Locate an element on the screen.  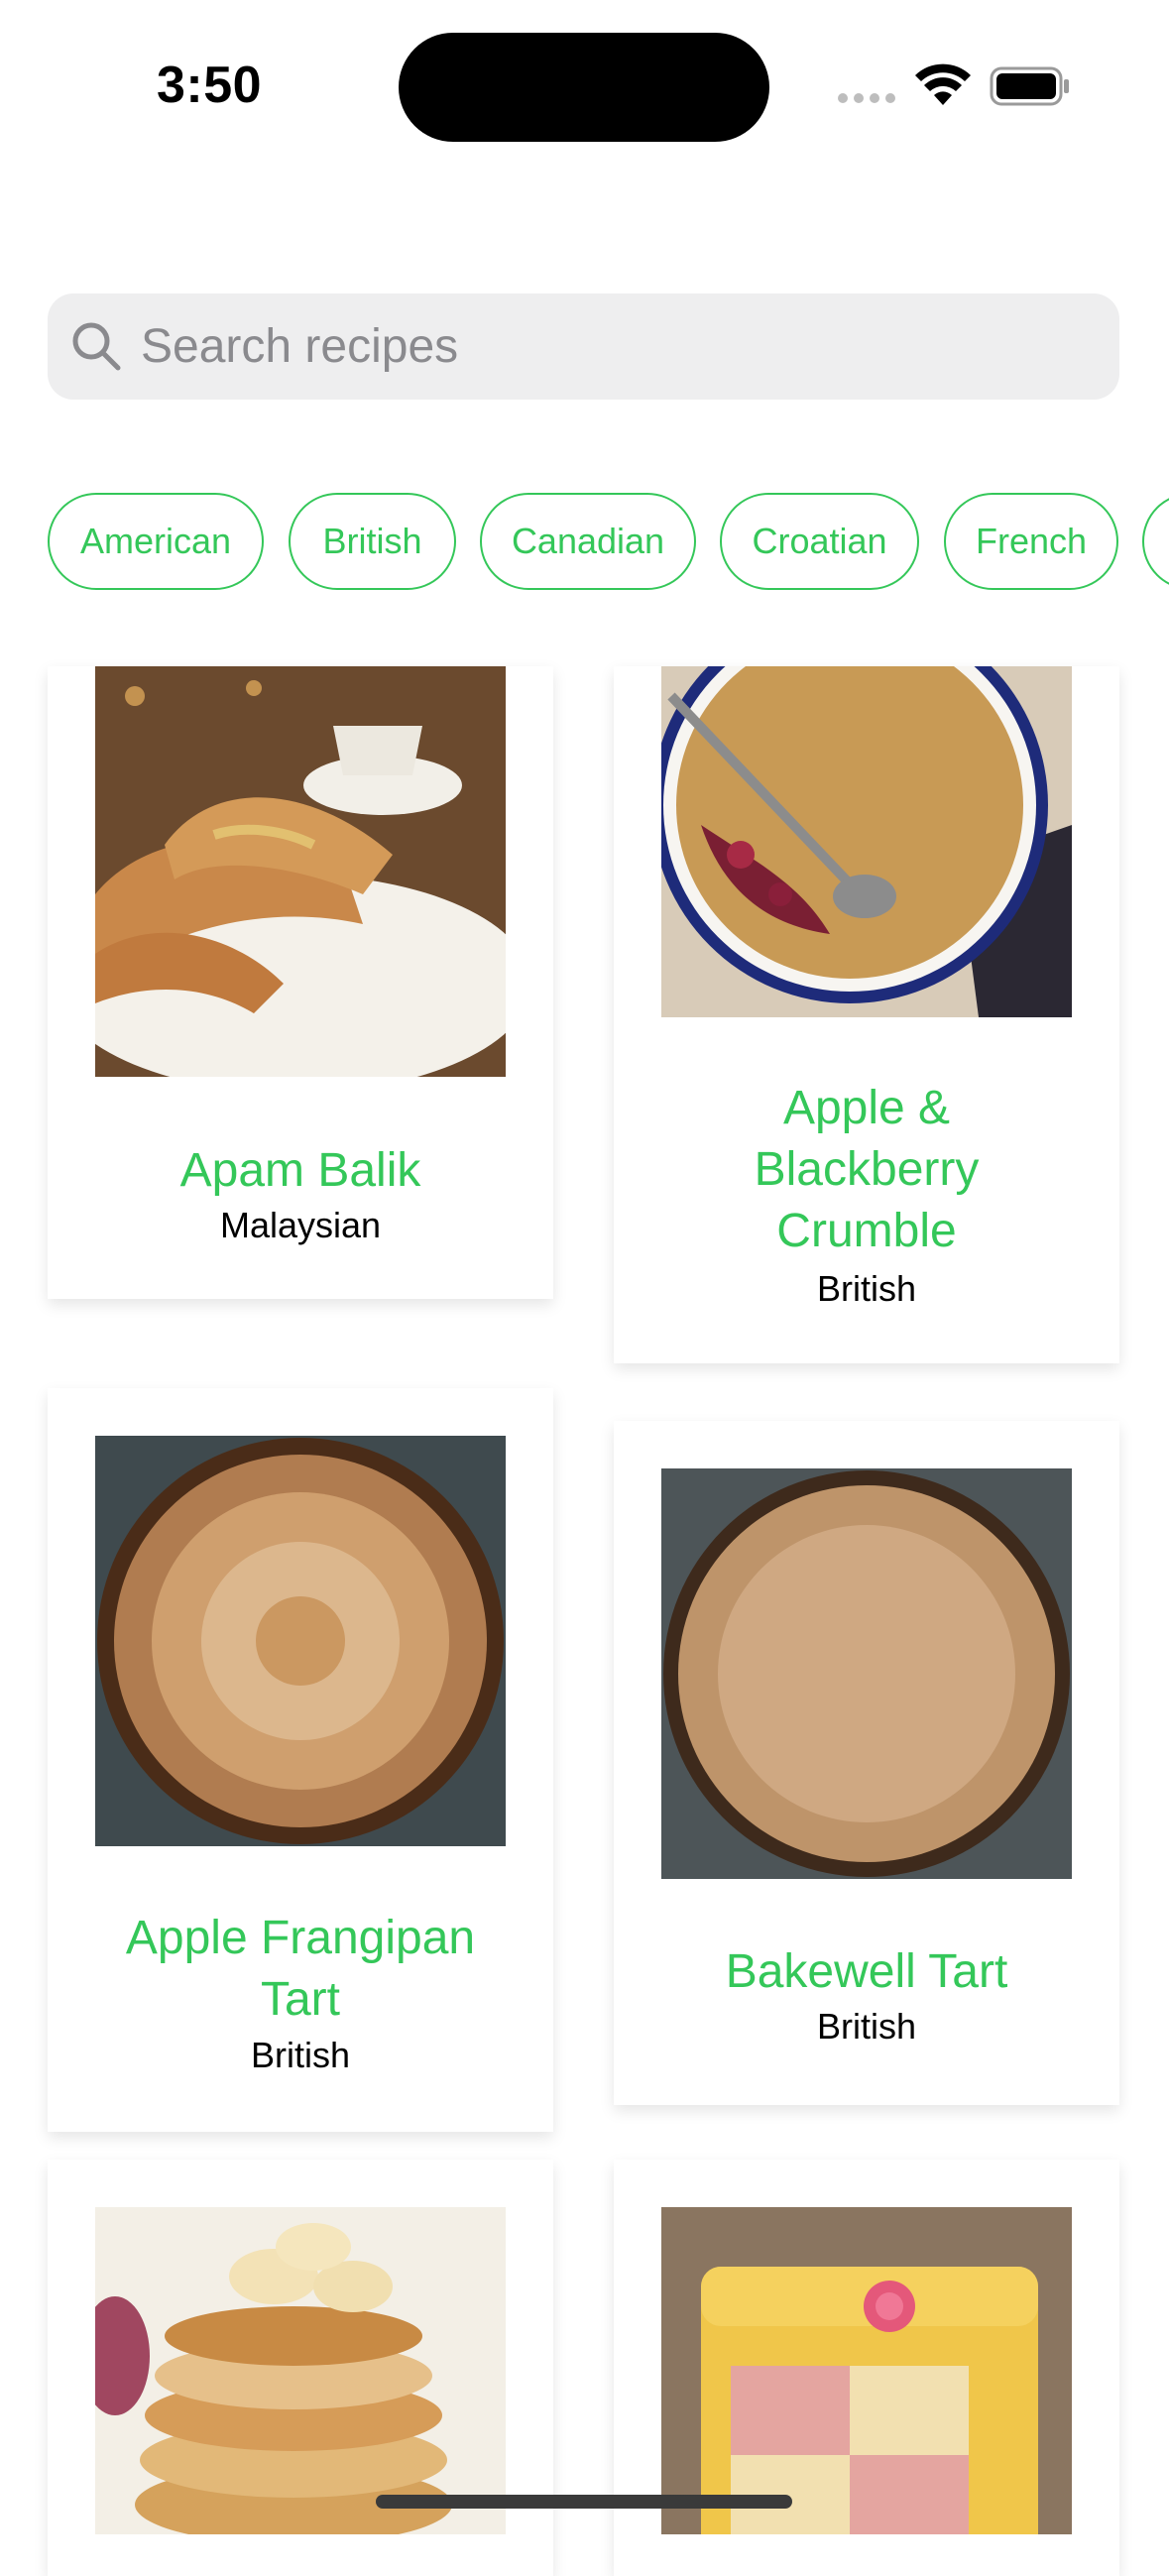
chip-partial is located at coordinates (1155, 541).